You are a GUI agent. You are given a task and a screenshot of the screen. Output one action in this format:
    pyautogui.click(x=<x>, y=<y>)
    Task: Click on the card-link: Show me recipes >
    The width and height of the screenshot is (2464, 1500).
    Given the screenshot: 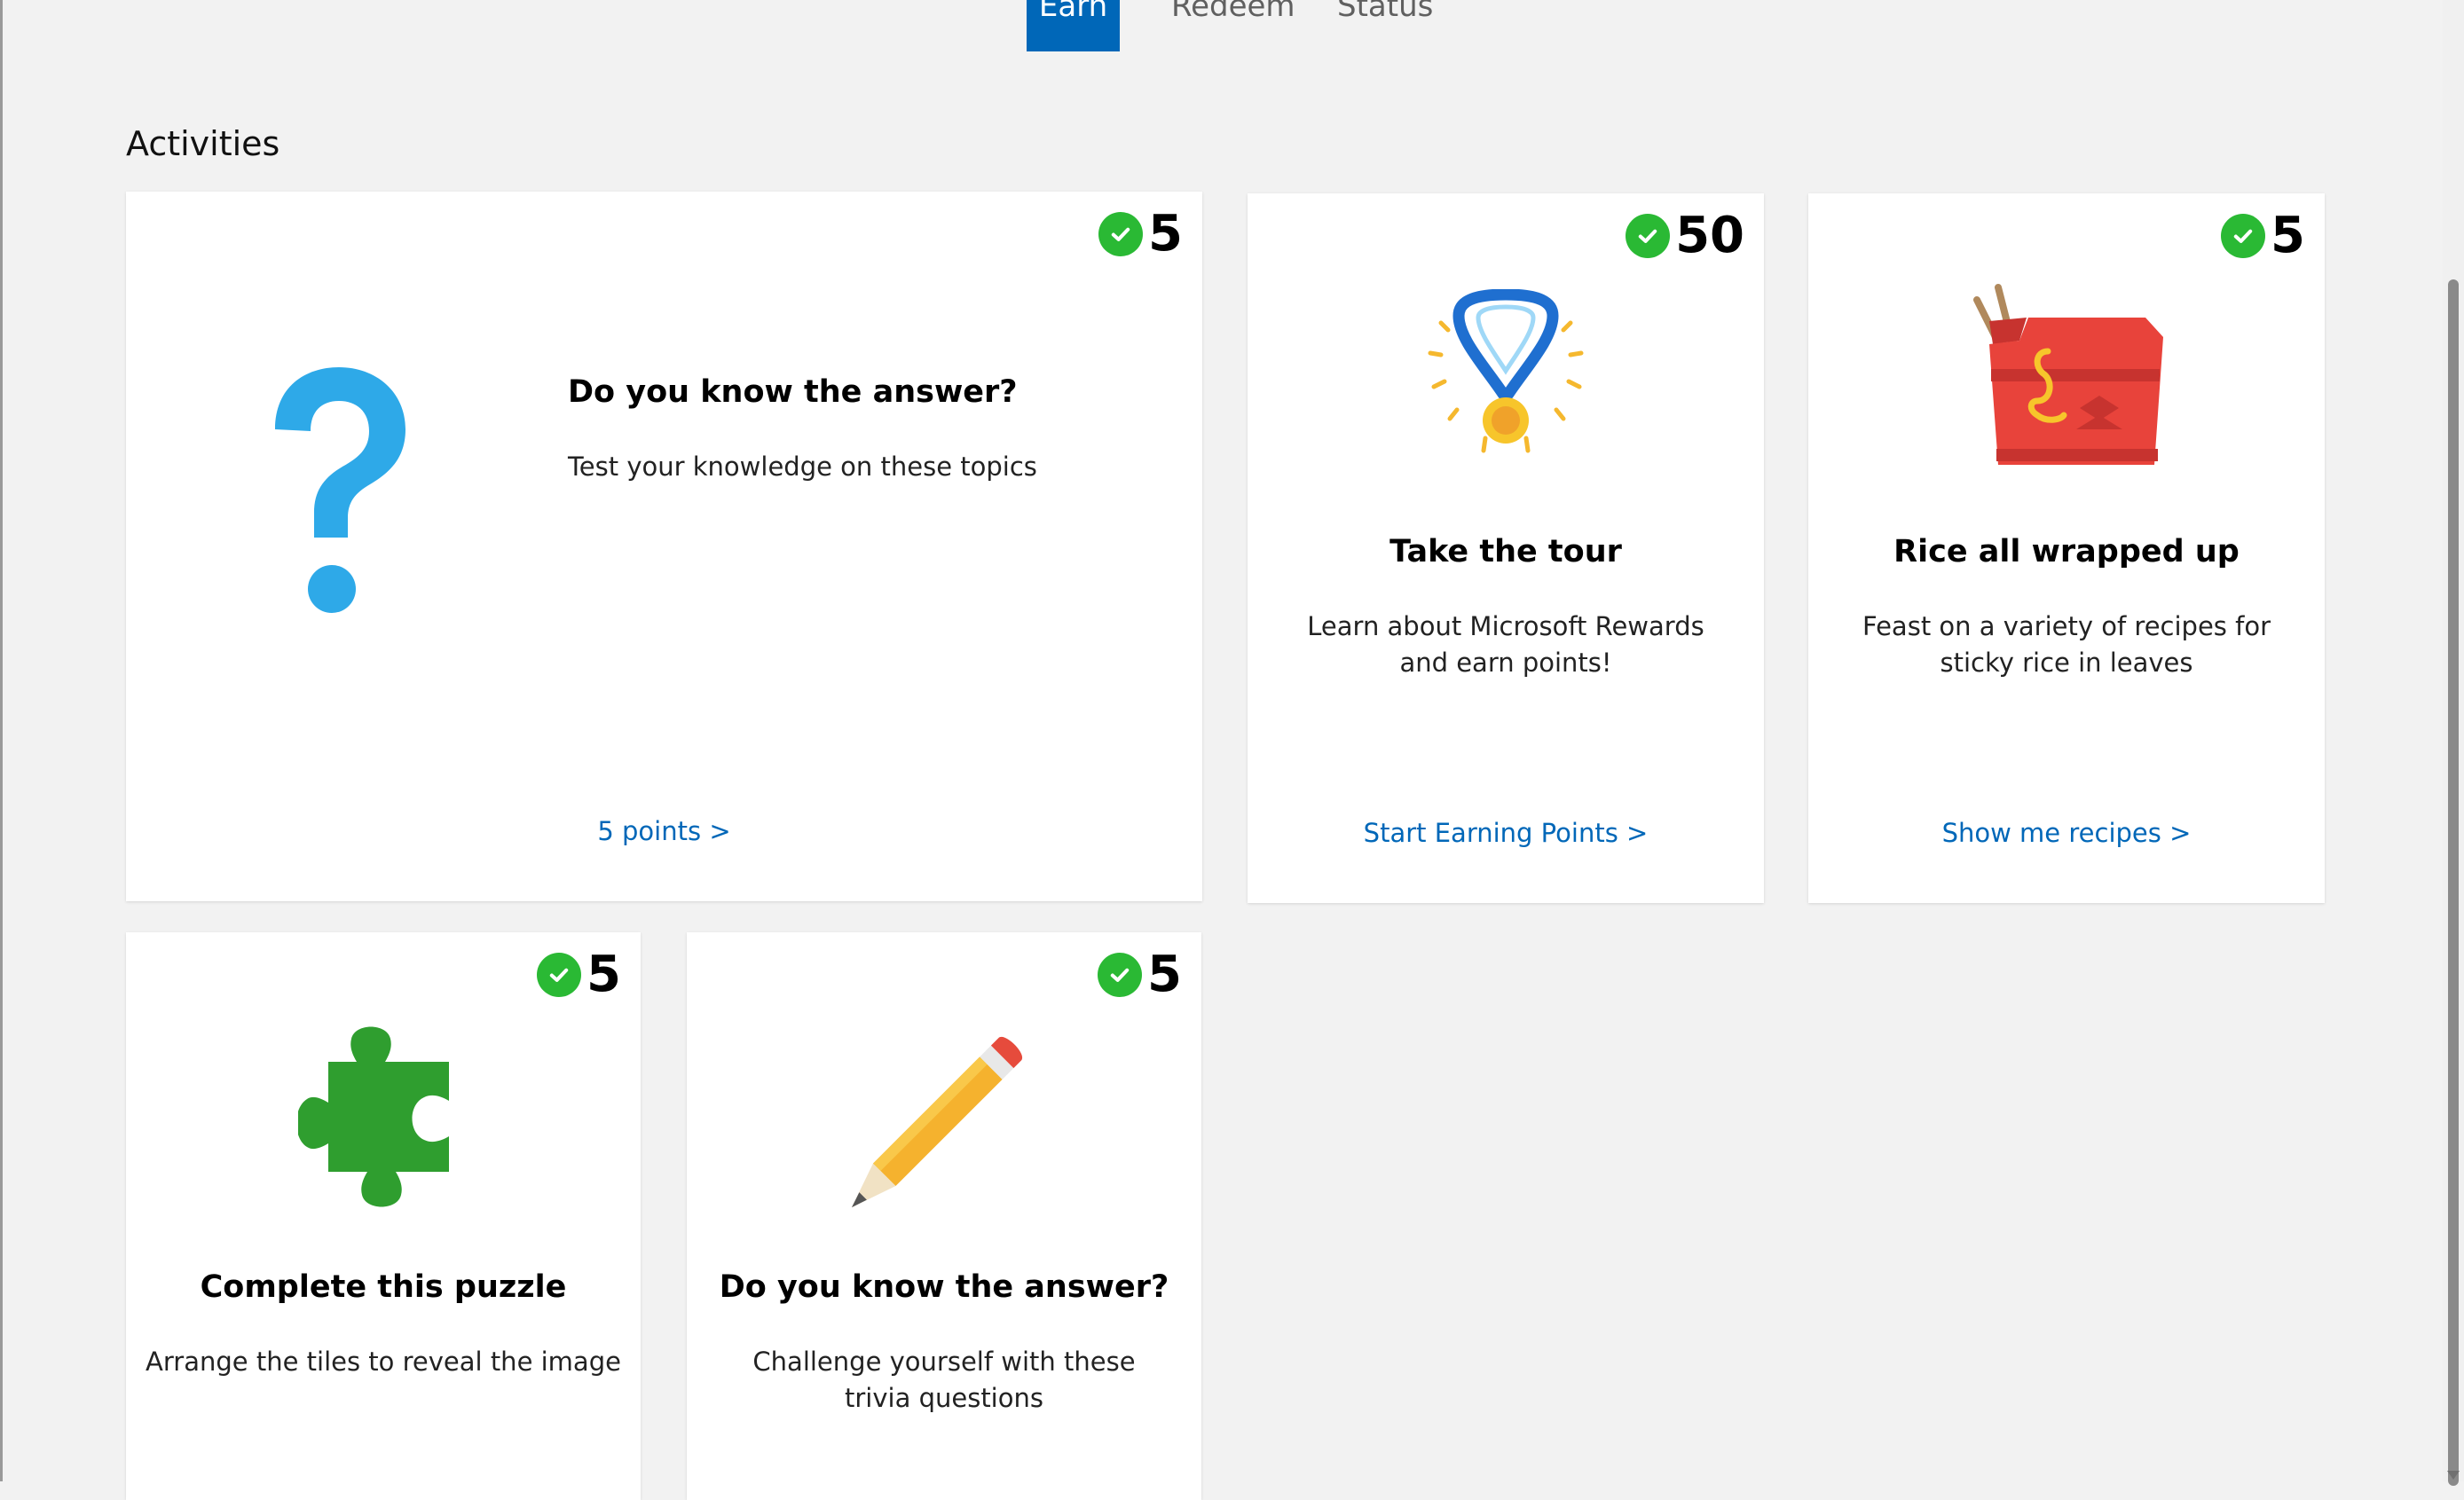 What is the action you would take?
    pyautogui.click(x=2066, y=833)
    